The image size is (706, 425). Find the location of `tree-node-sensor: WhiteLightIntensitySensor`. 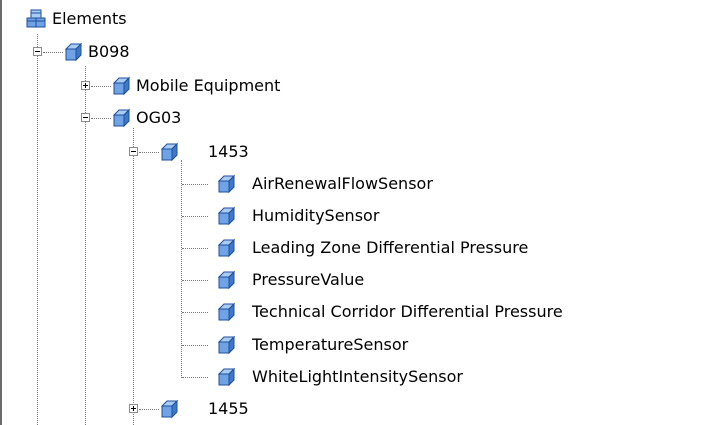

tree-node-sensor: WhiteLightIntensitySensor is located at coordinates (280, 377).